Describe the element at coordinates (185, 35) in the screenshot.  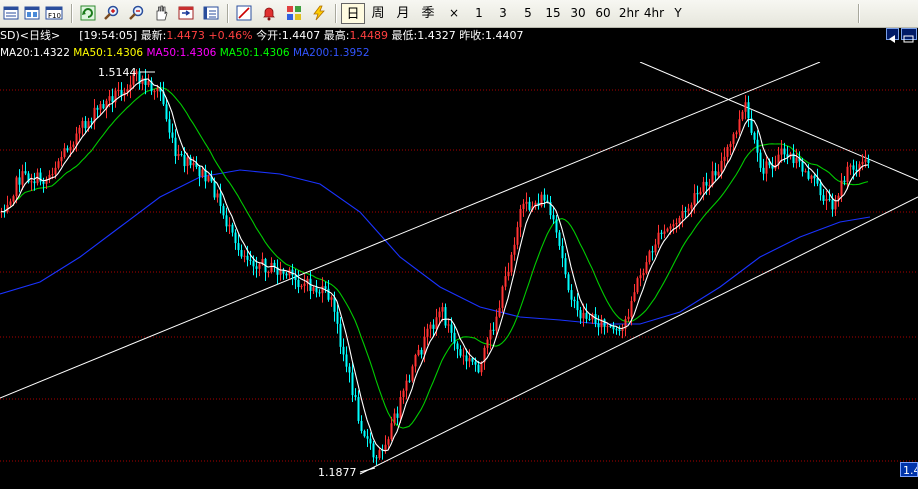
I see `latest-price: 1.4473` at that location.